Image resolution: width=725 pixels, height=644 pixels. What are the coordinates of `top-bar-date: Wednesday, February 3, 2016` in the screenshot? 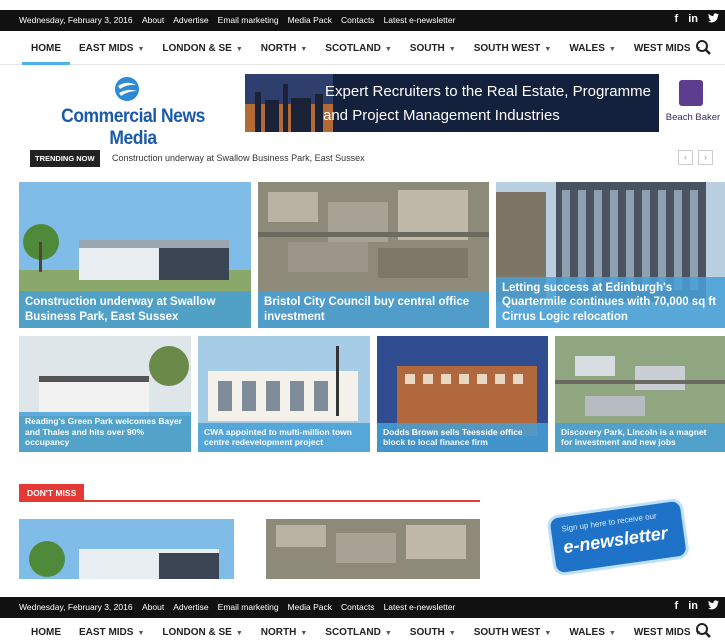 It's located at (76, 20).